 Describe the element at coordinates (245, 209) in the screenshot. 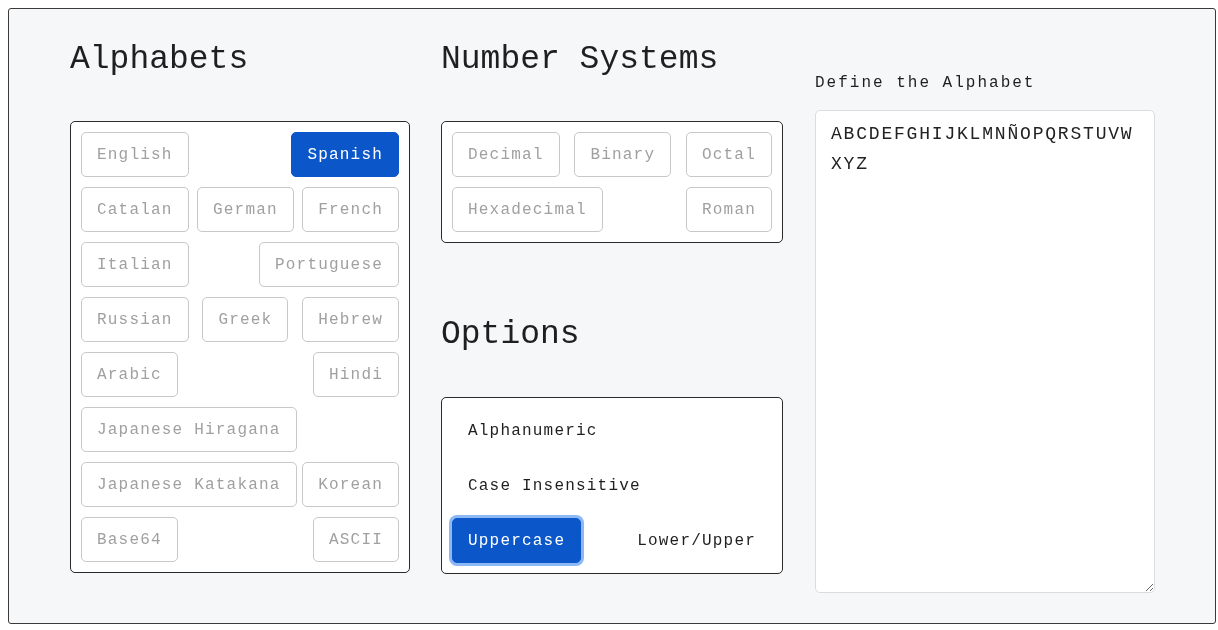

I see `alphabet-button: German` at that location.